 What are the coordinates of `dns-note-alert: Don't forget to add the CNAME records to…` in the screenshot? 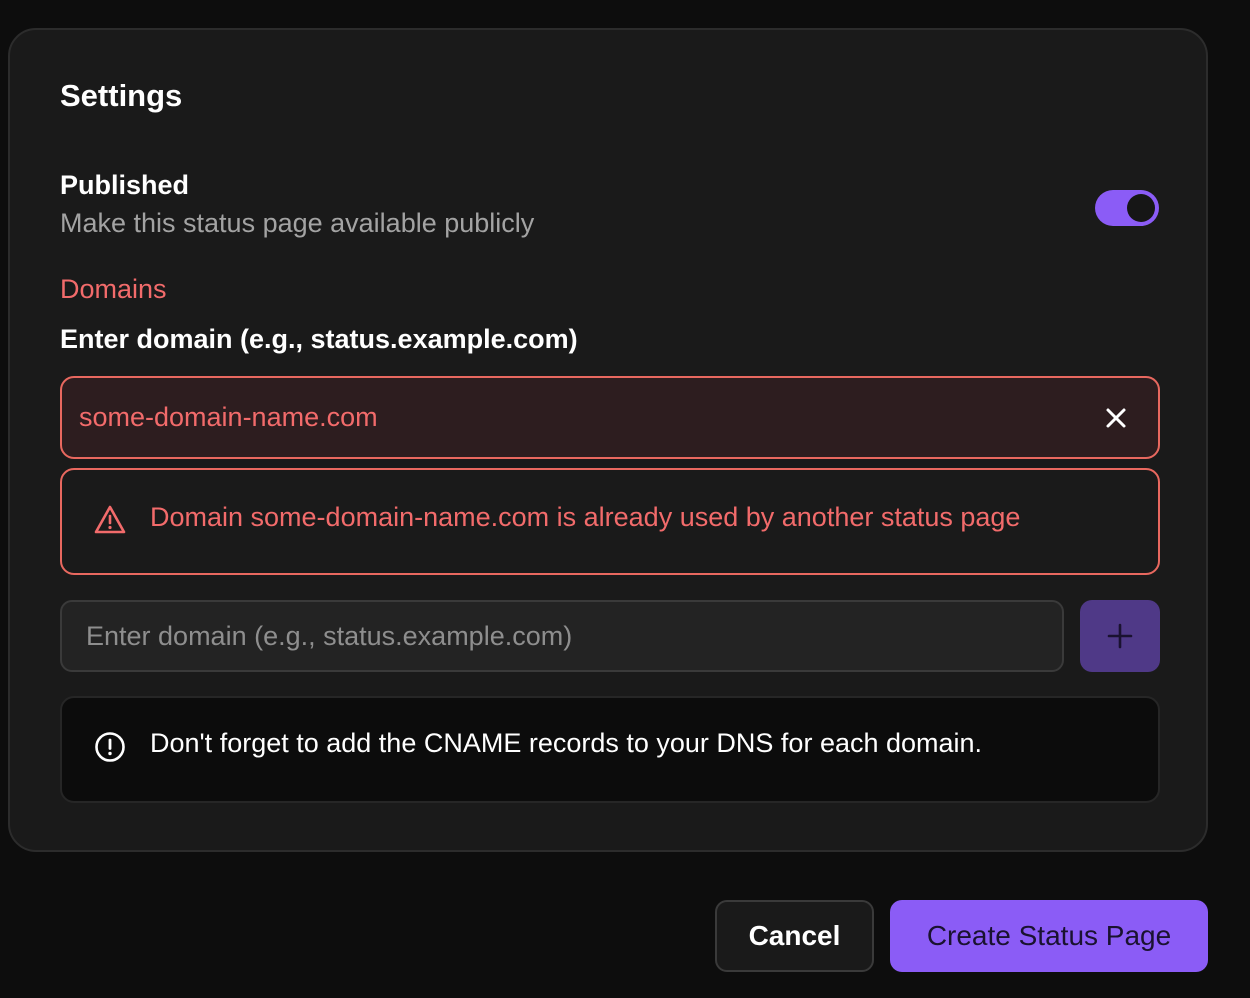 It's located at (610, 749).